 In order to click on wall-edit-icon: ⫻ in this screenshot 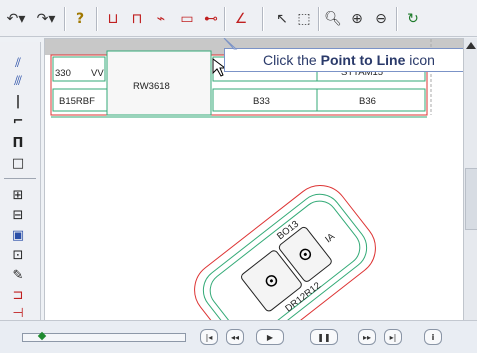, I will do `click(18, 81)`.